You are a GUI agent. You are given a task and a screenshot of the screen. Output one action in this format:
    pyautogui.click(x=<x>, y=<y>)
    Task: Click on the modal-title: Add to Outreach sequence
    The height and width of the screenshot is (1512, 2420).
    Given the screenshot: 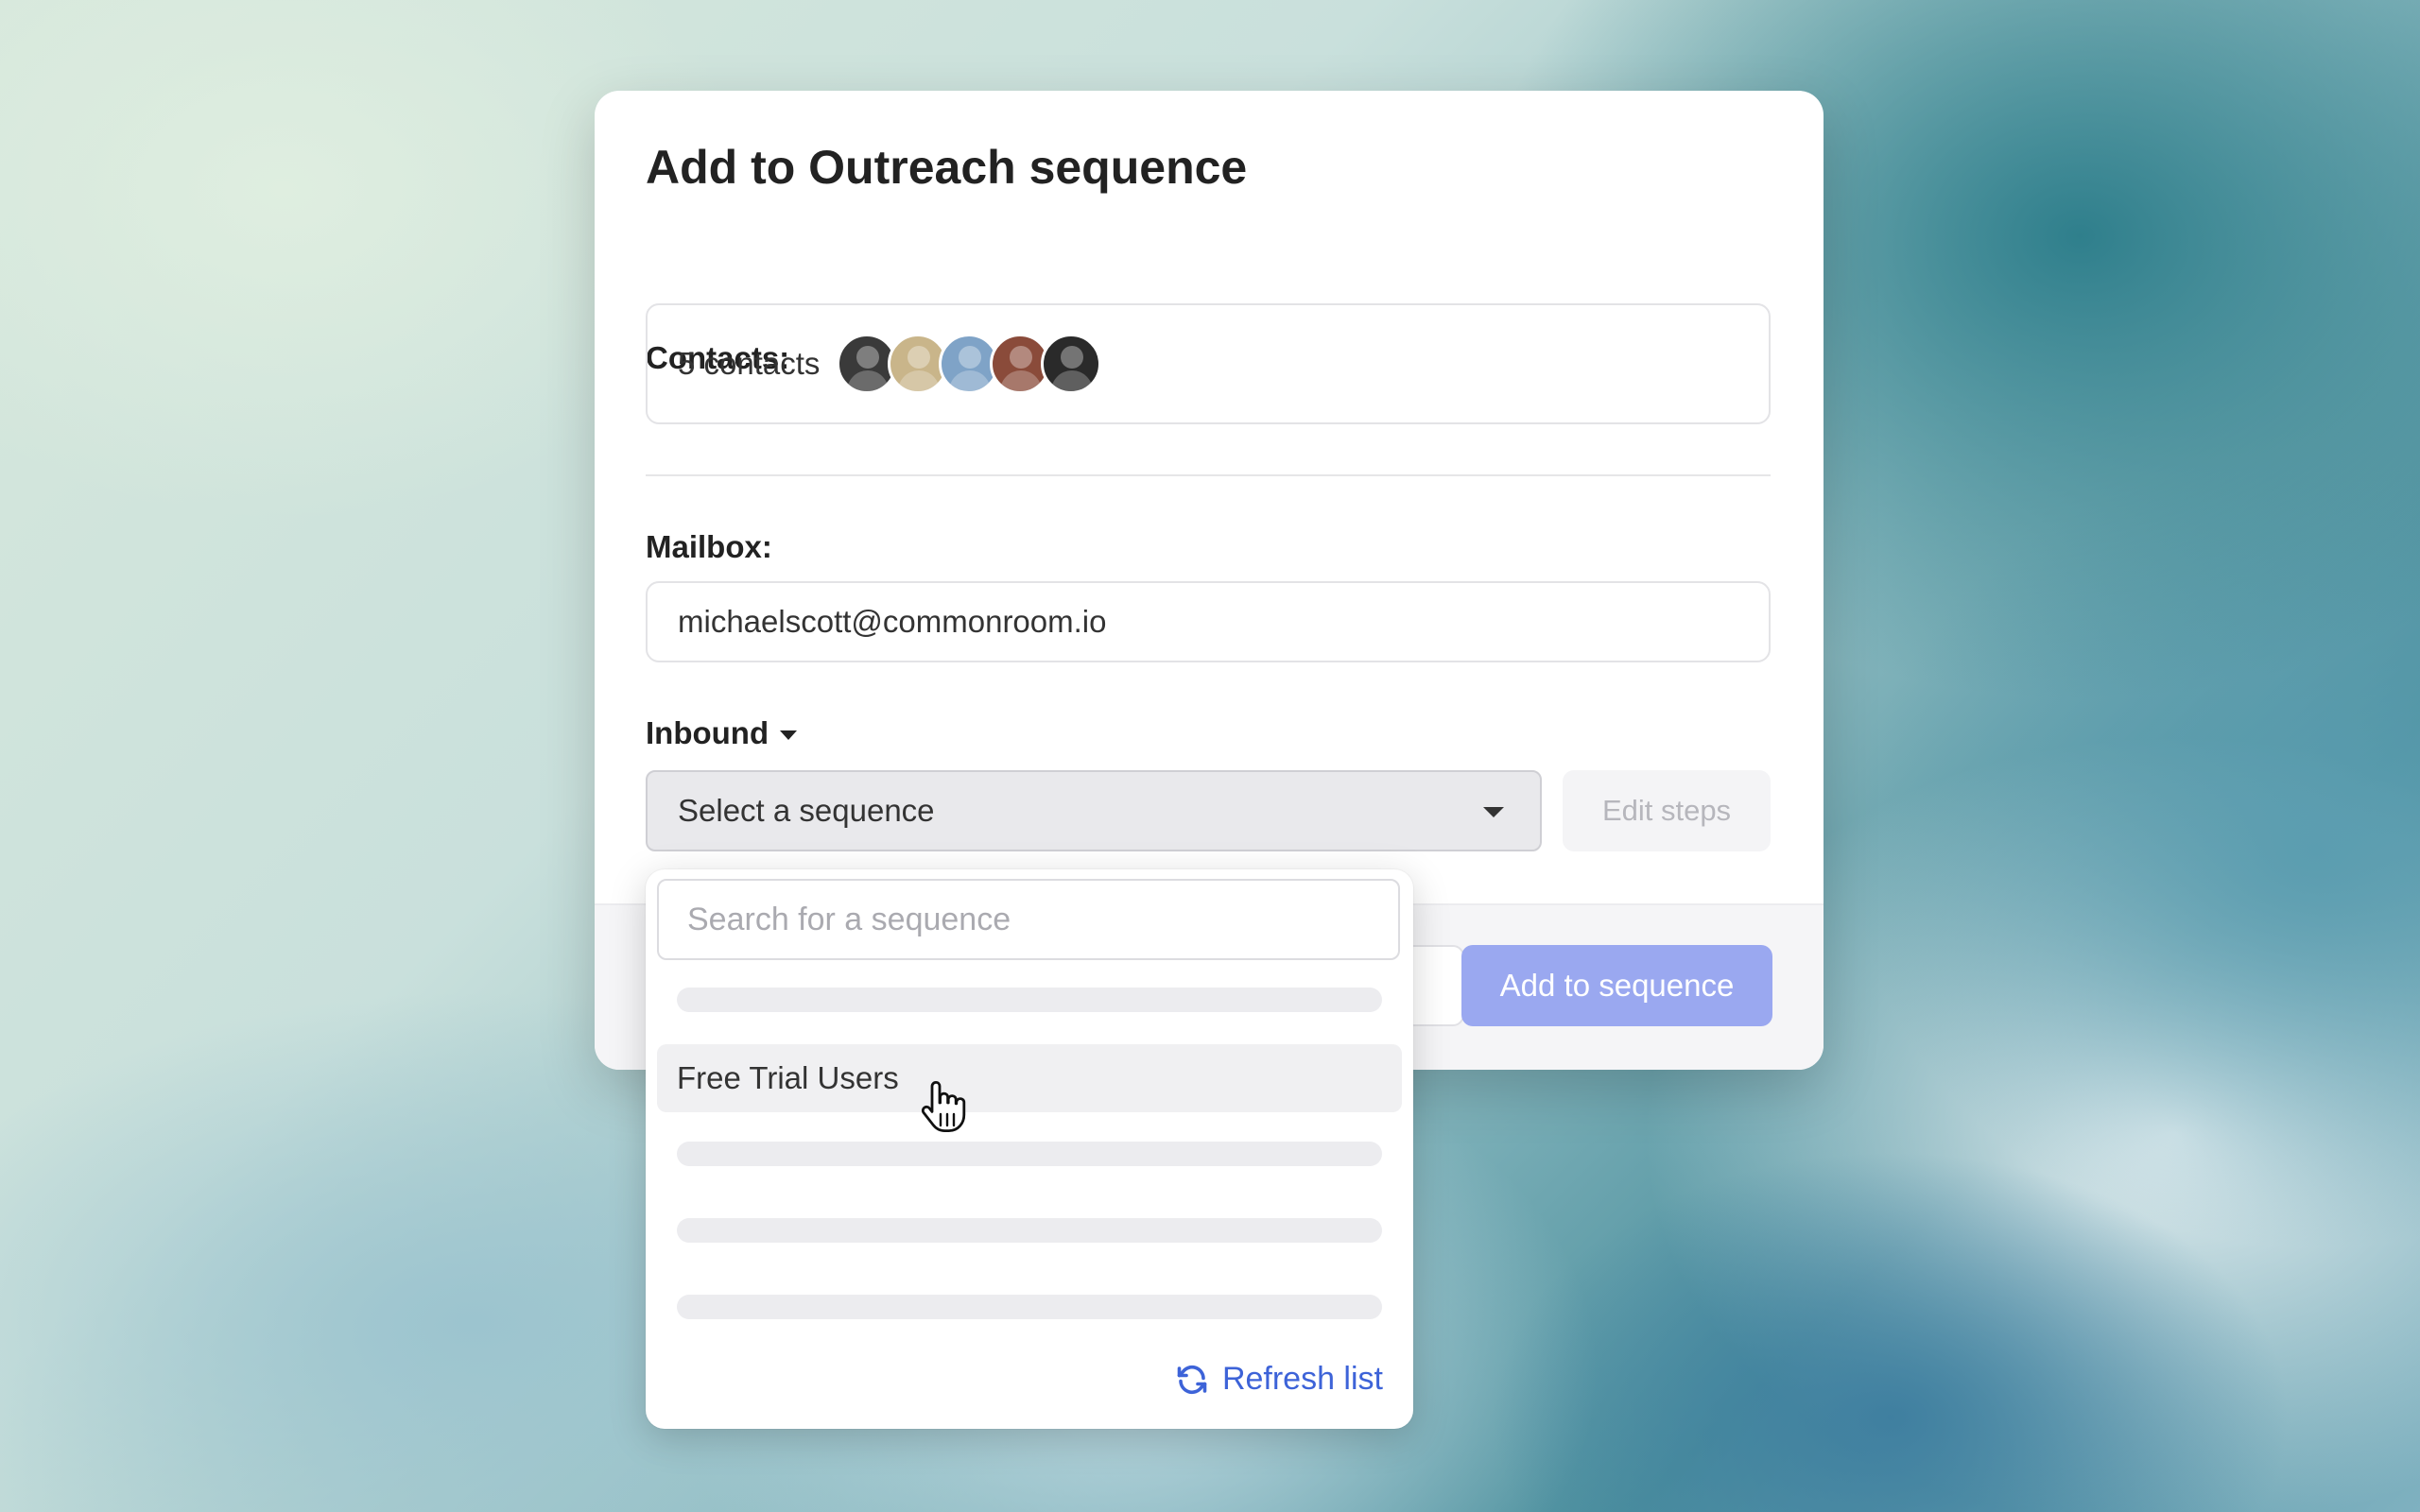 What is the action you would take?
    pyautogui.click(x=947, y=167)
    